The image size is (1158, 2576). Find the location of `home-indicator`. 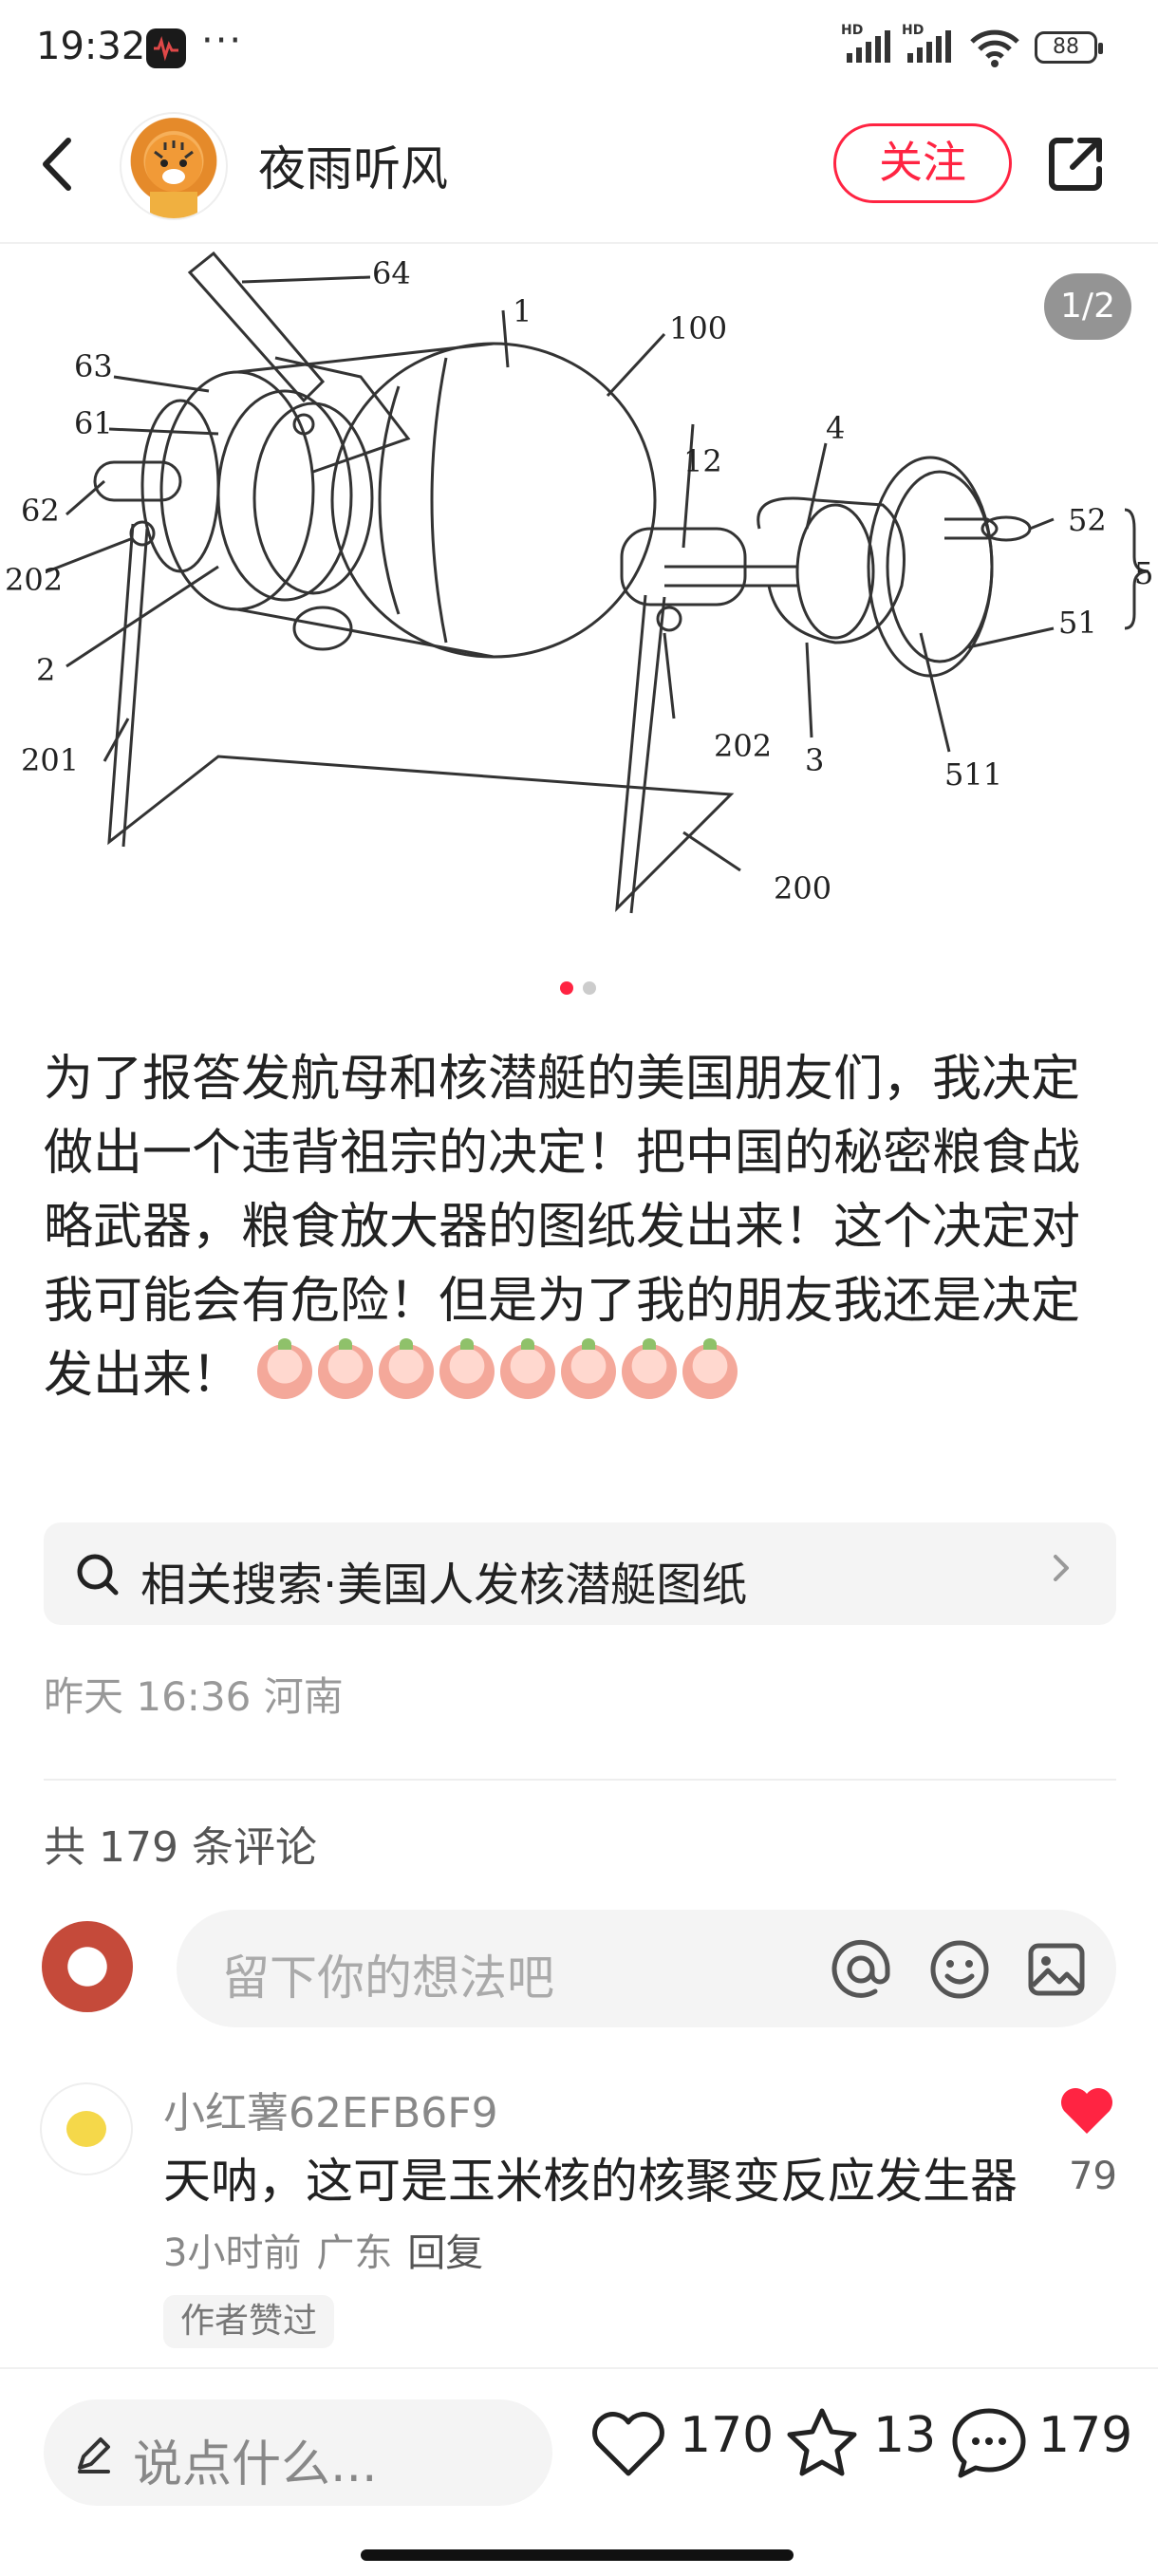

home-indicator is located at coordinates (577, 2555).